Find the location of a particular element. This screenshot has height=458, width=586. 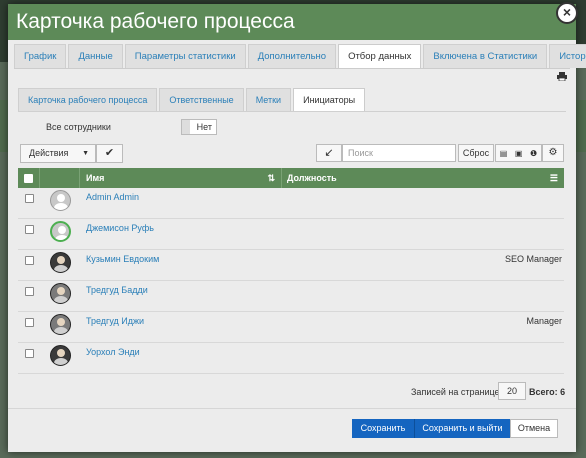

save-button: Сохранить is located at coordinates (383, 428).